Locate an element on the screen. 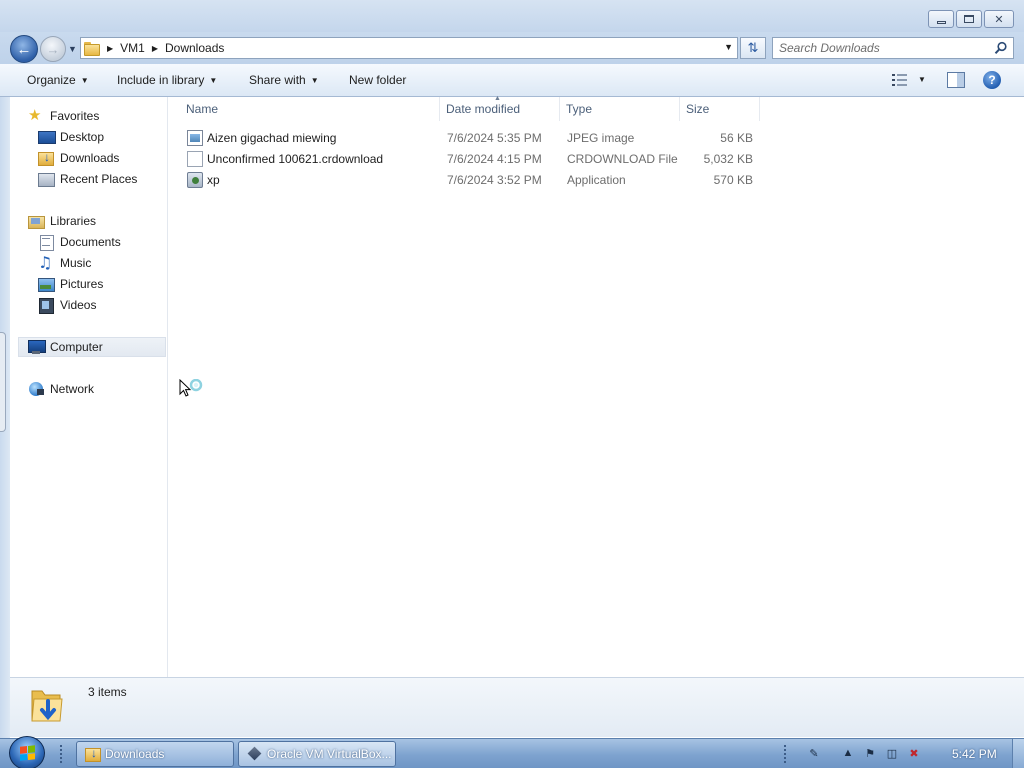 The height and width of the screenshot is (768, 1024). sidebar-item-videos: Videos is located at coordinates (67, 305).